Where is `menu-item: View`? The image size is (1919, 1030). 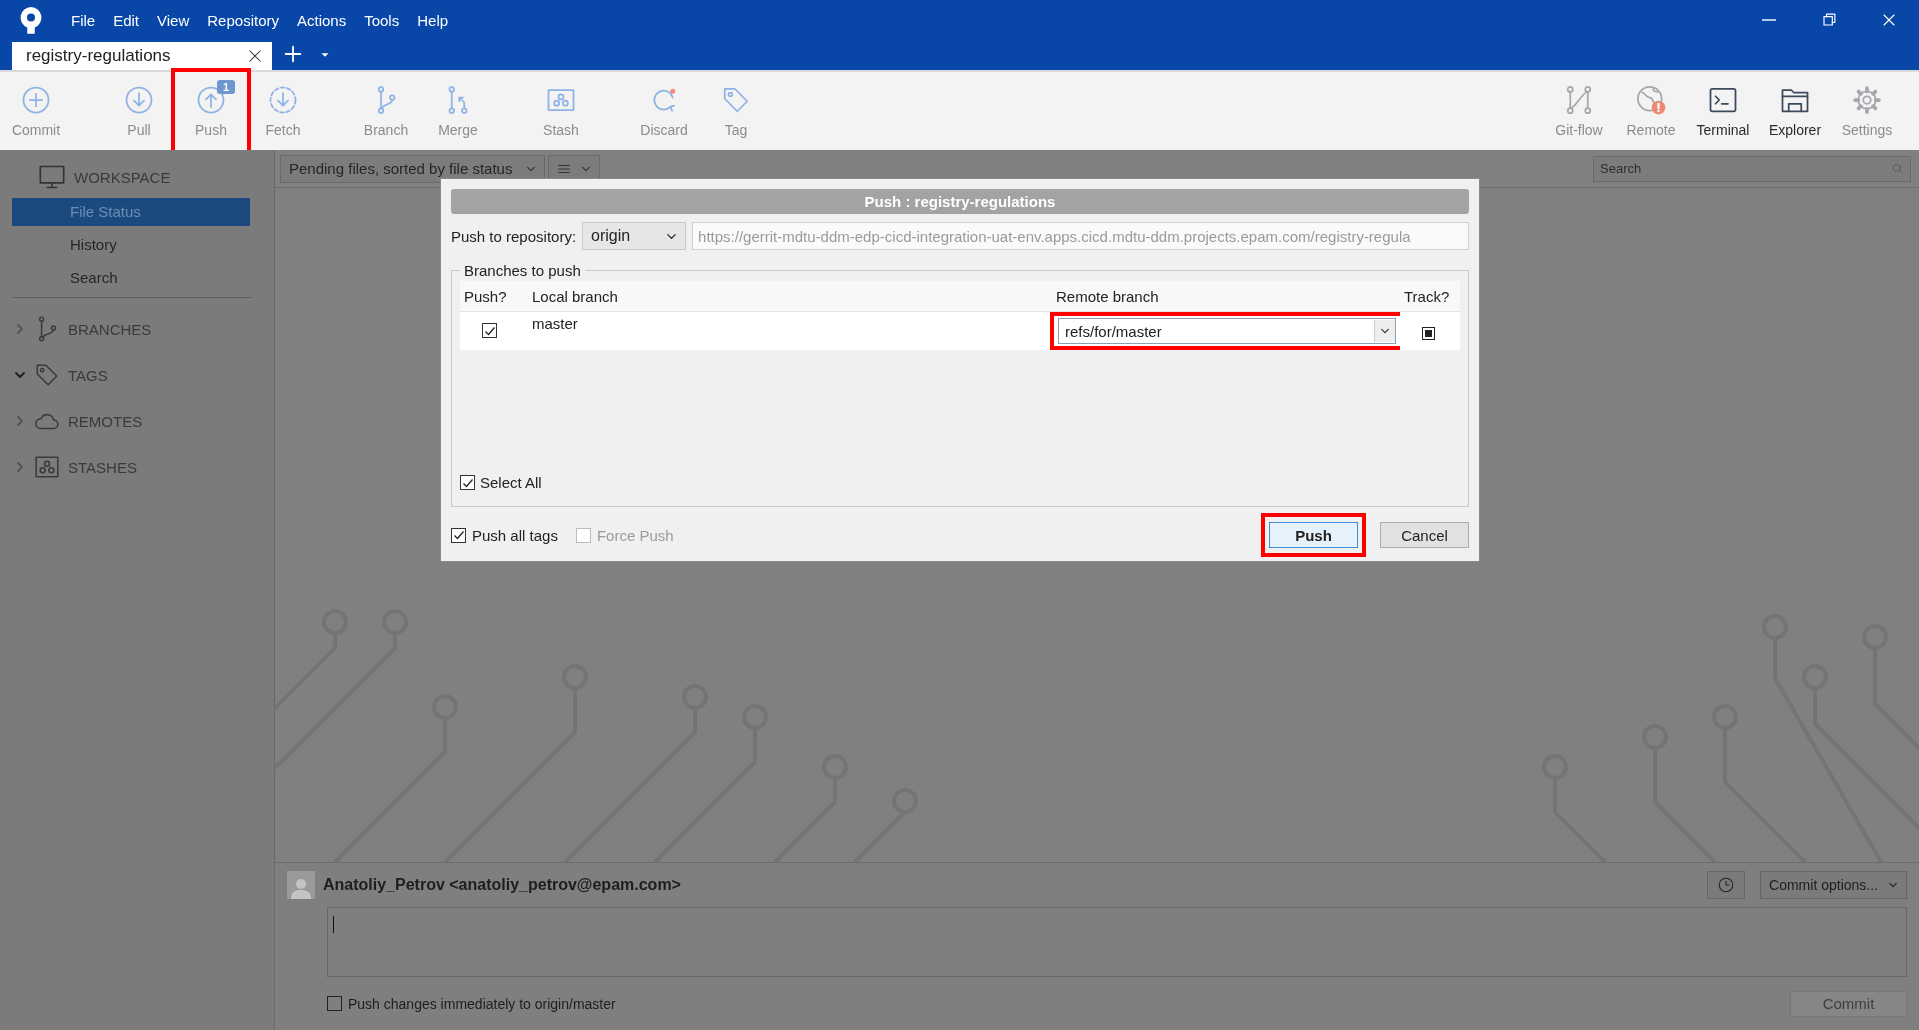
menu-item: View is located at coordinates (173, 20).